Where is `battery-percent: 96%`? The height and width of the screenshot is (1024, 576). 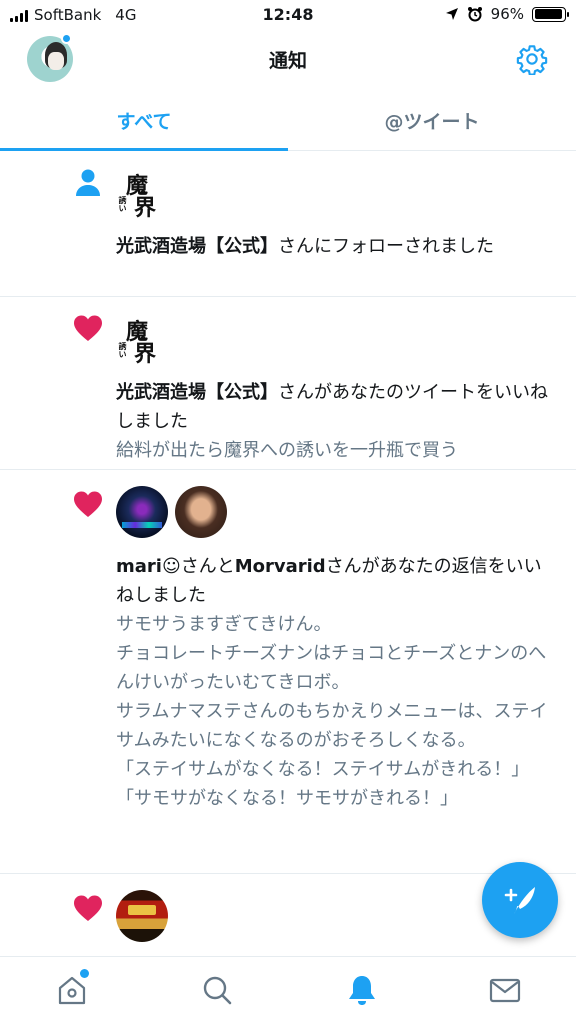
battery-percent: 96% is located at coordinates (507, 14).